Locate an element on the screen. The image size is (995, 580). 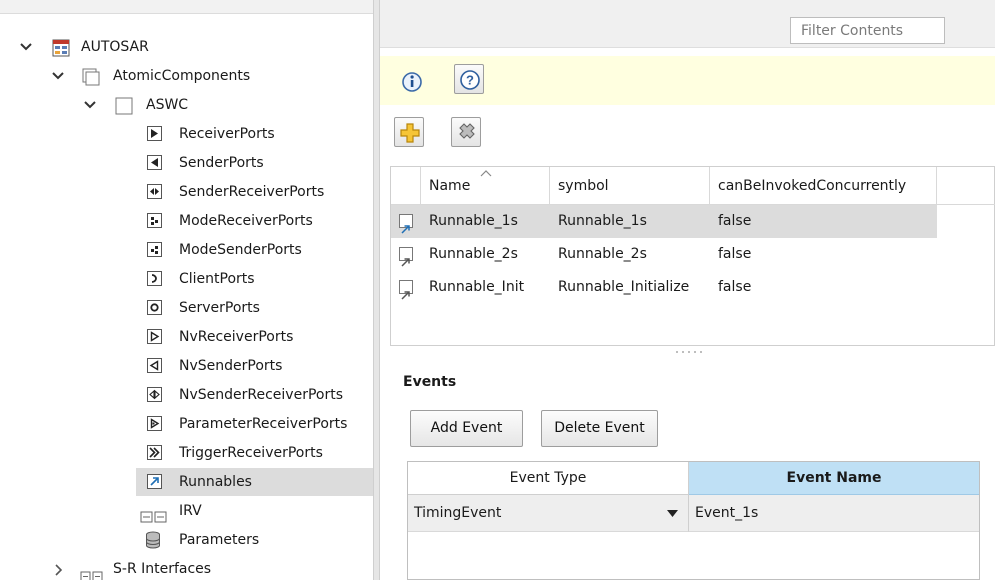
tree-label: NvReceiverPorts is located at coordinates (236, 337).